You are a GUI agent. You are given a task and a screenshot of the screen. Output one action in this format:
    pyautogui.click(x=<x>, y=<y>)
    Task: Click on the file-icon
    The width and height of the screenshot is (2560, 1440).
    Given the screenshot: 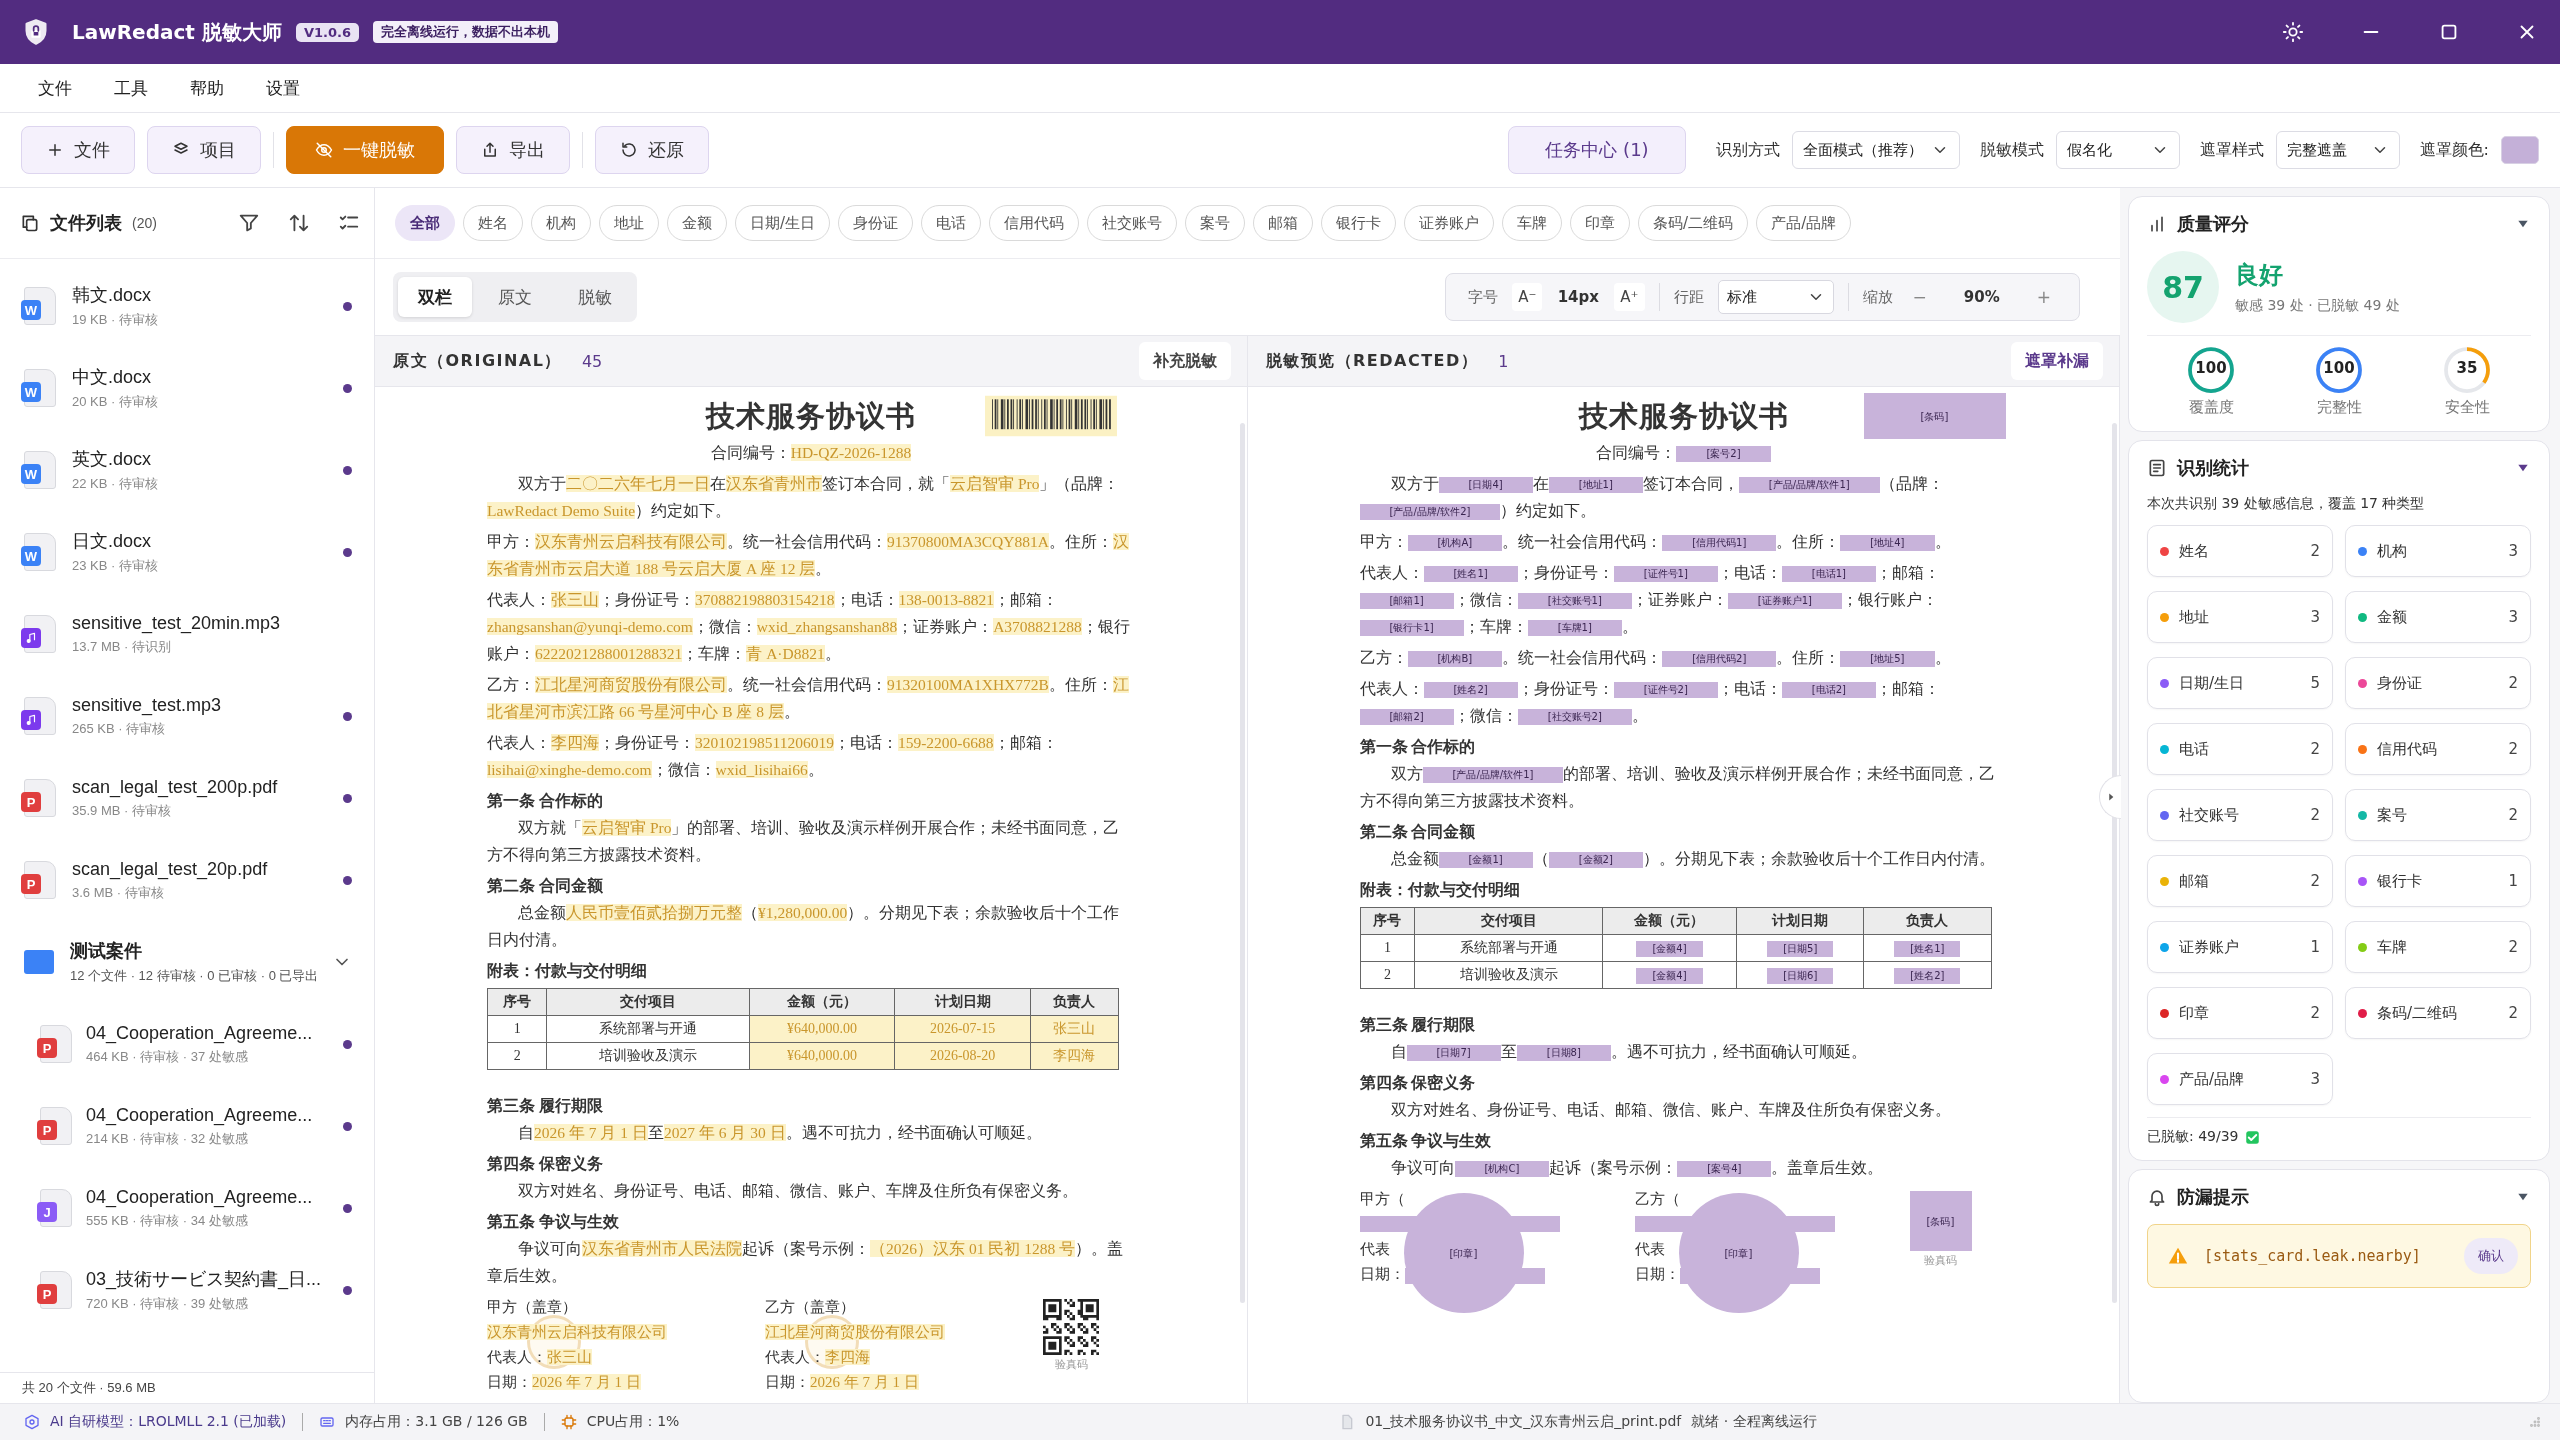 What is the action you would take?
    pyautogui.click(x=40, y=634)
    